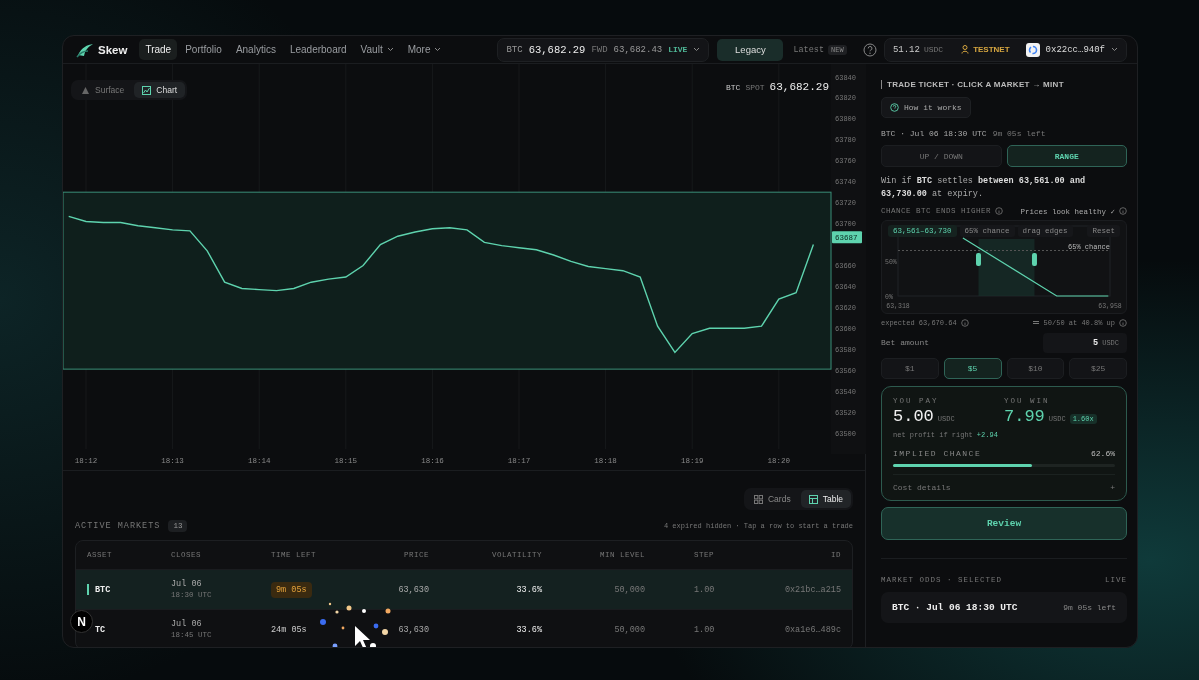  What do you see at coordinates (1004, 482) in the screenshot?
I see `cost-details-toggle: Cost details +` at bounding box center [1004, 482].